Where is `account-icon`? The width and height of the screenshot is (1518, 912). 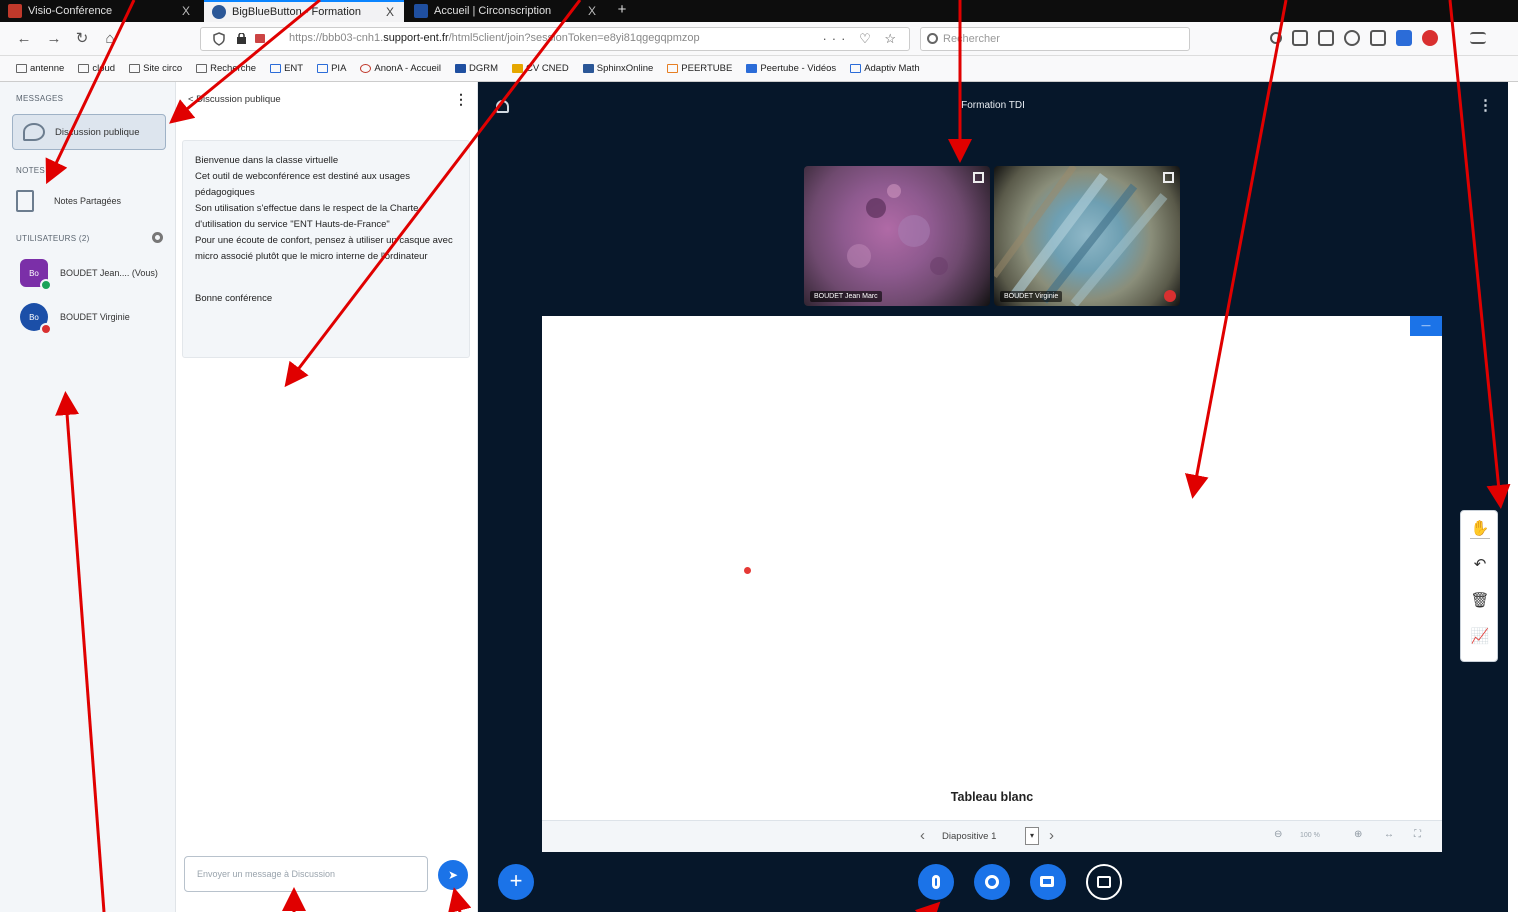
account-icon is located at coordinates (1352, 38).